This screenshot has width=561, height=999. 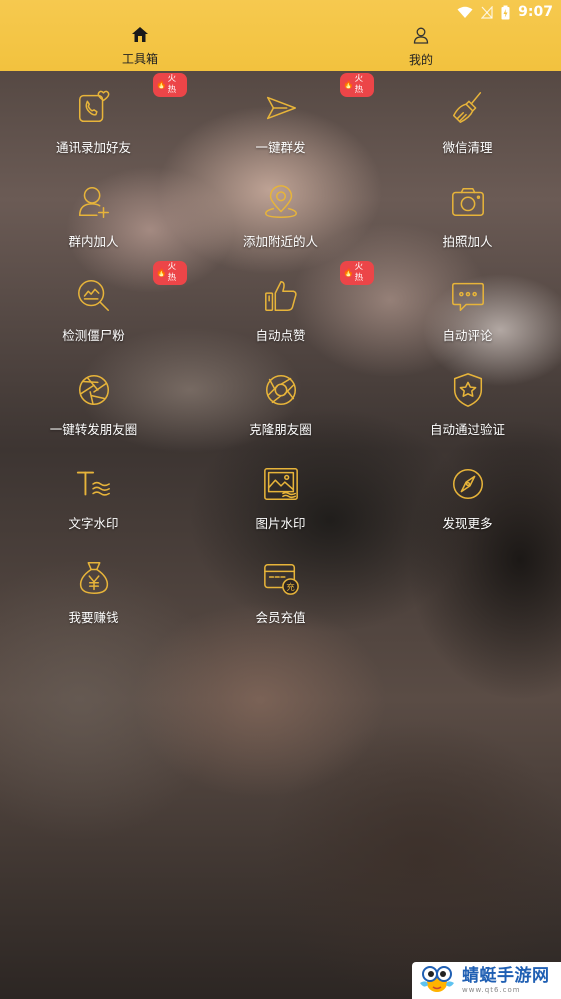 I want to click on tool-text-watermark: 文字水印, so click(x=93, y=494).